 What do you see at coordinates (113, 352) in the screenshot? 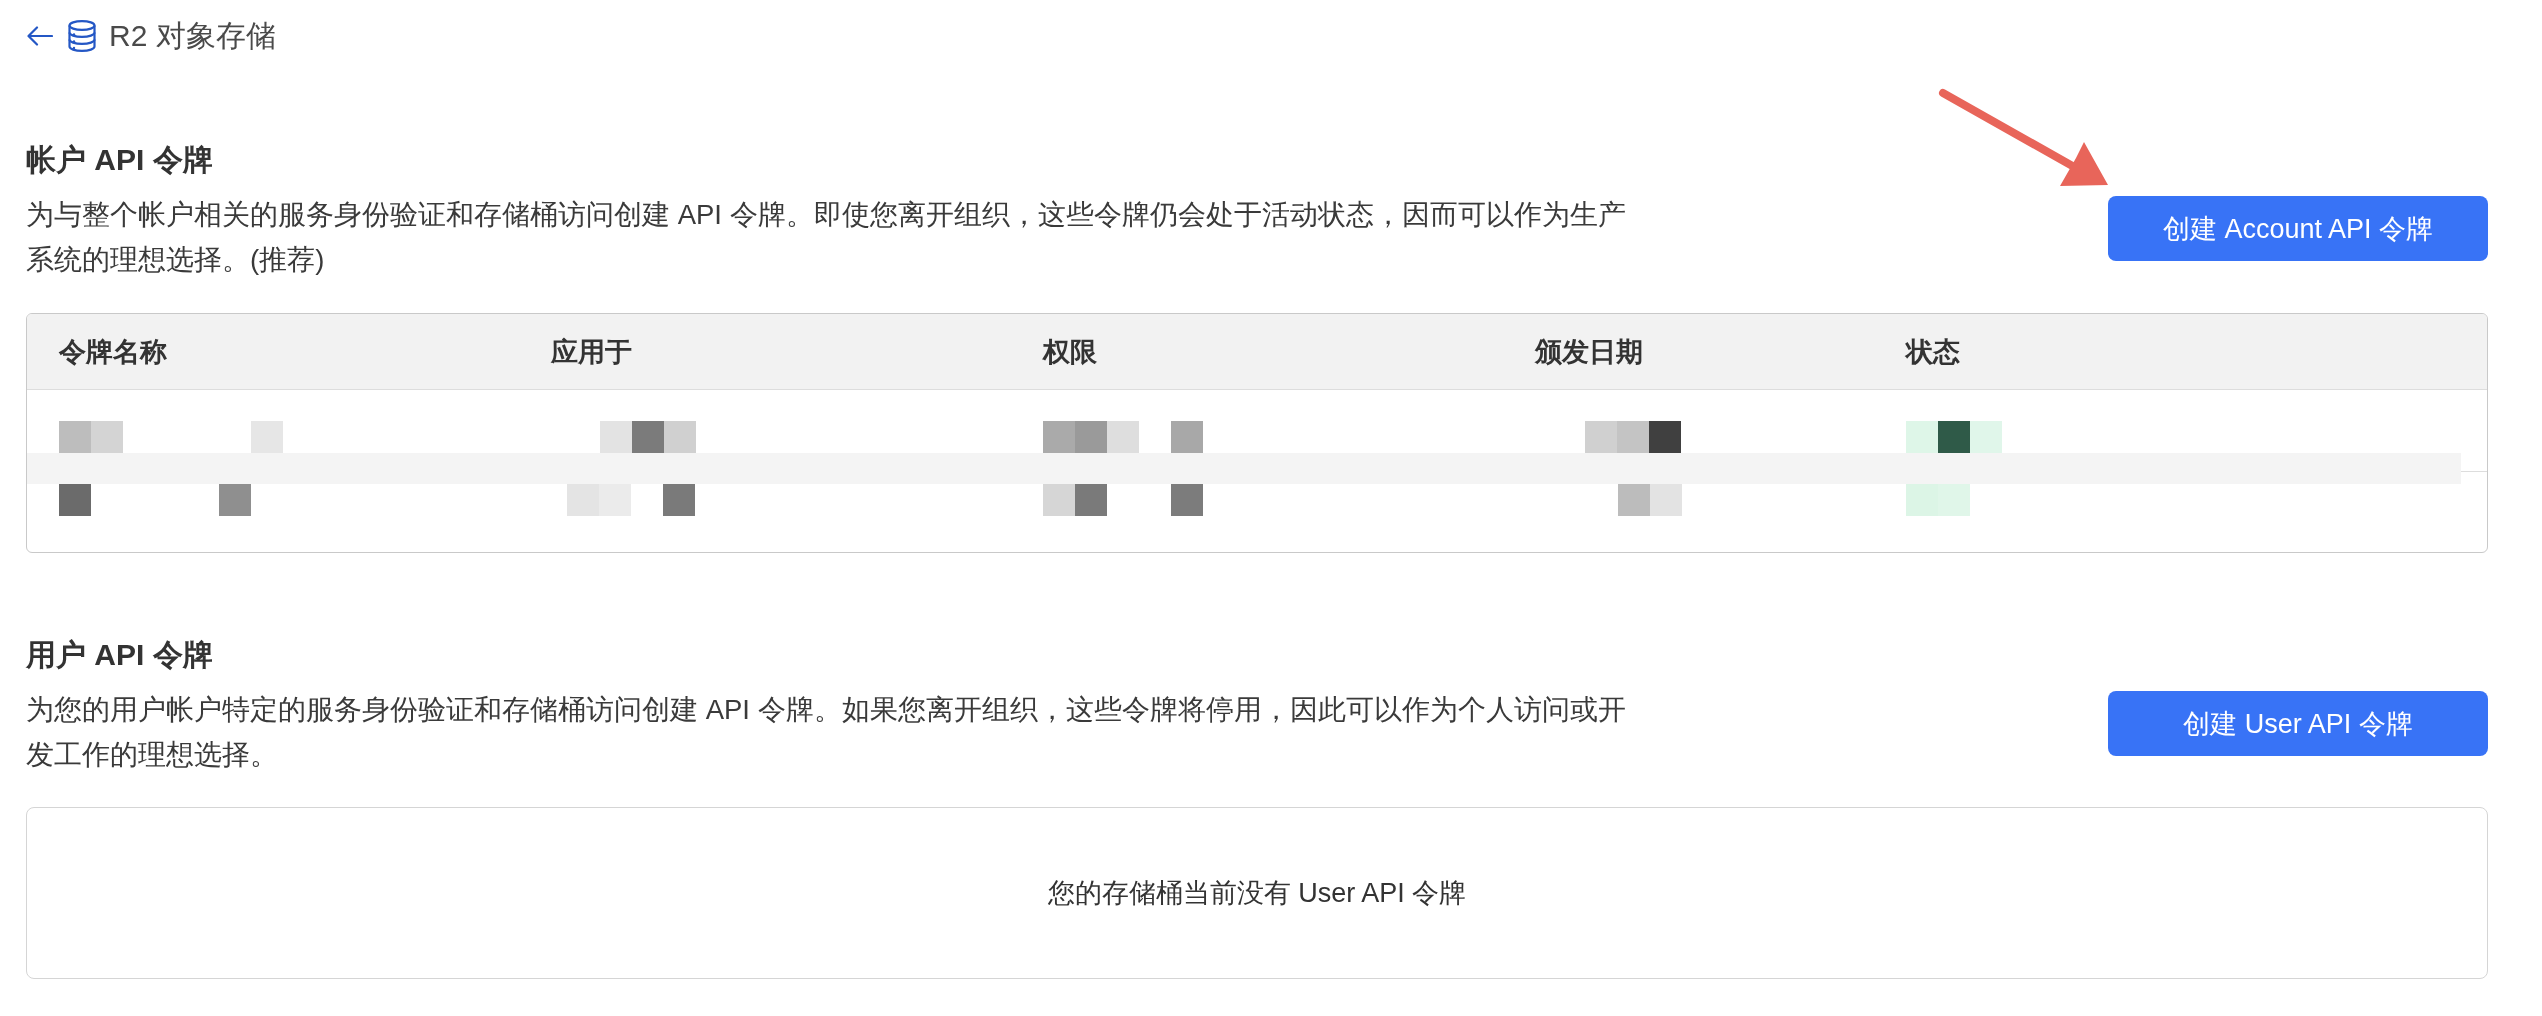
I see `column-header: 令牌名称` at bounding box center [113, 352].